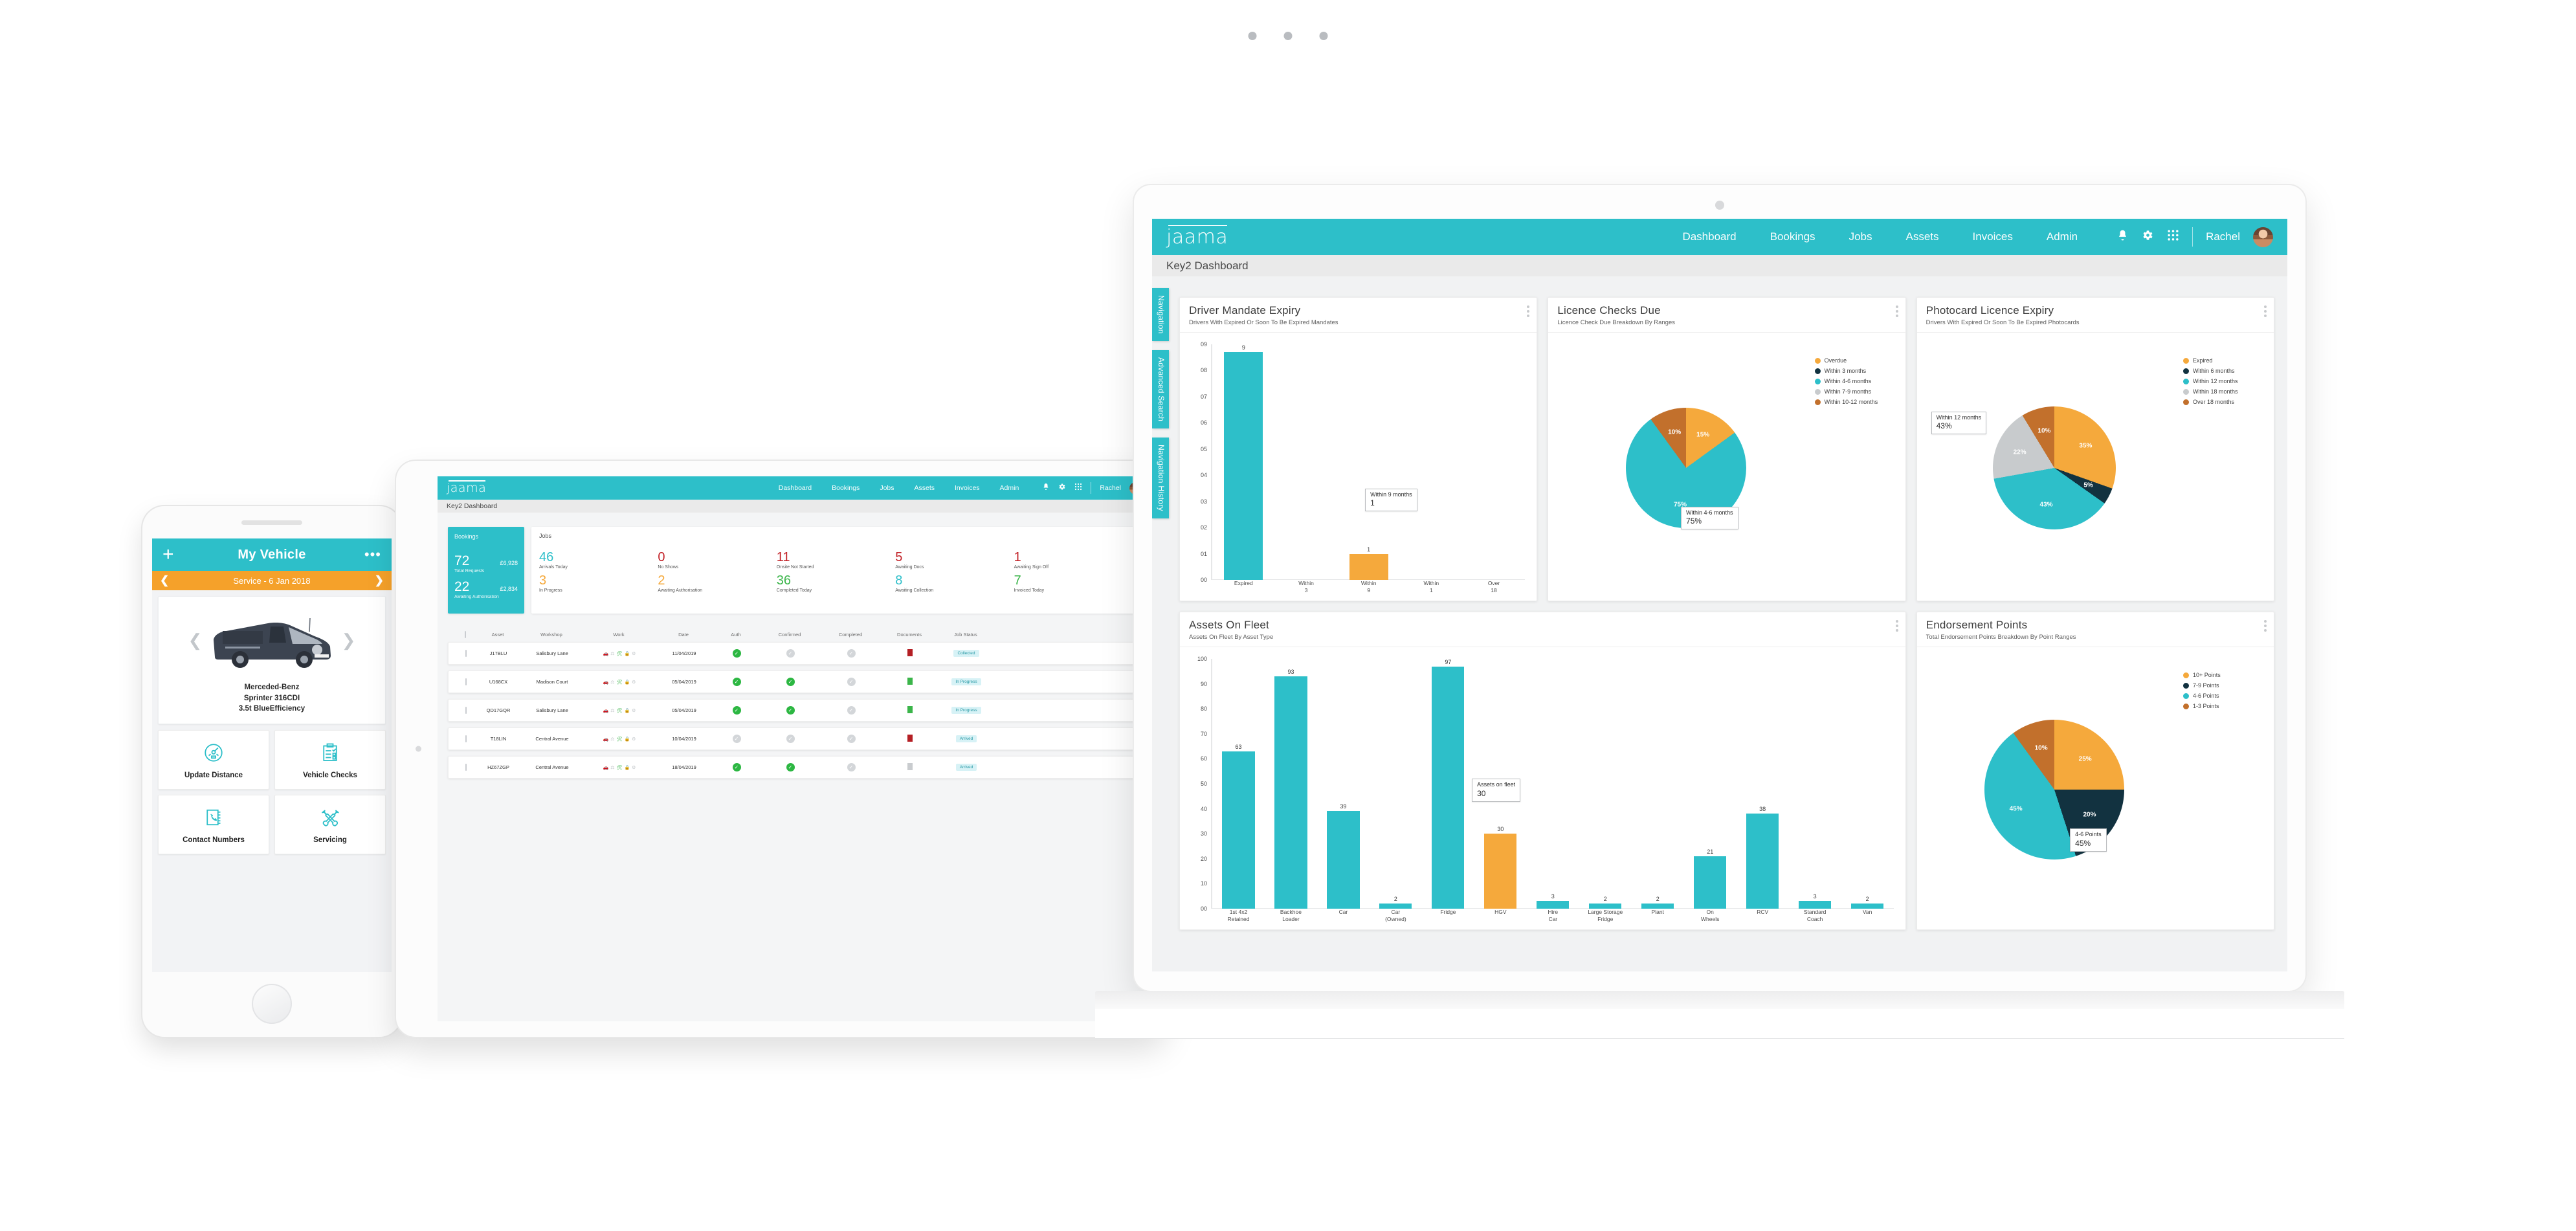  What do you see at coordinates (2222, 391) in the screenshot?
I see `legend-item: Within 18 months` at bounding box center [2222, 391].